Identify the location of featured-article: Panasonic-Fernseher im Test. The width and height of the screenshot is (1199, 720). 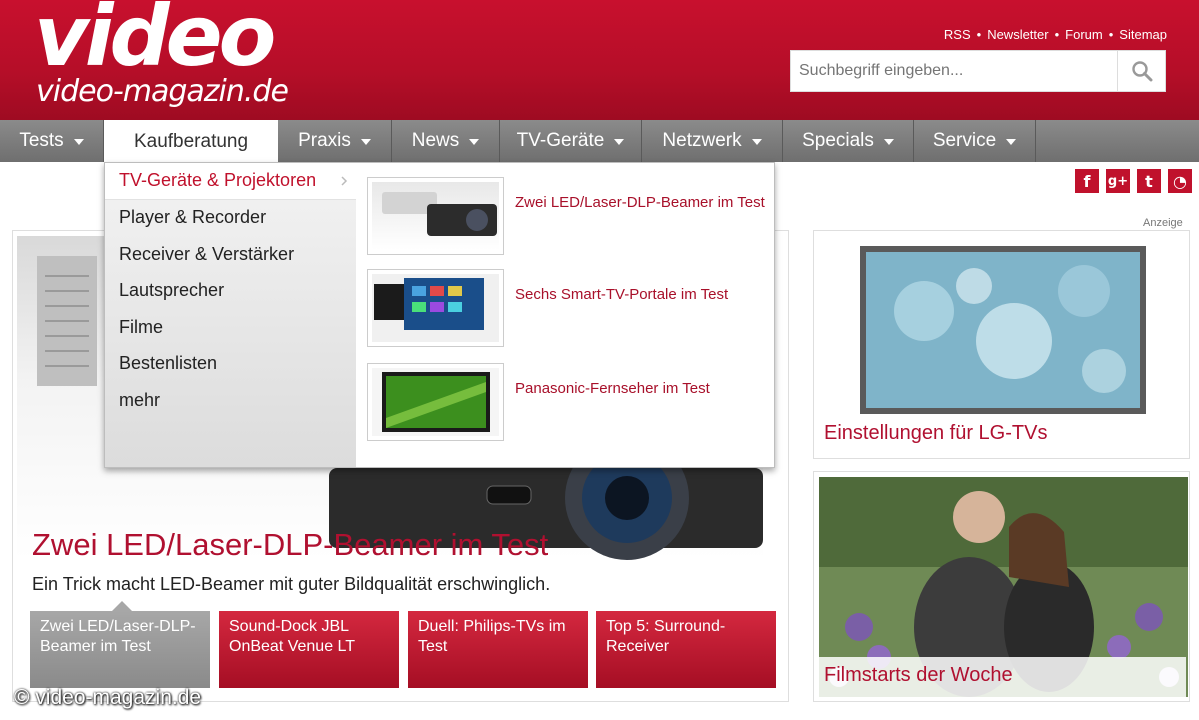
(567, 407).